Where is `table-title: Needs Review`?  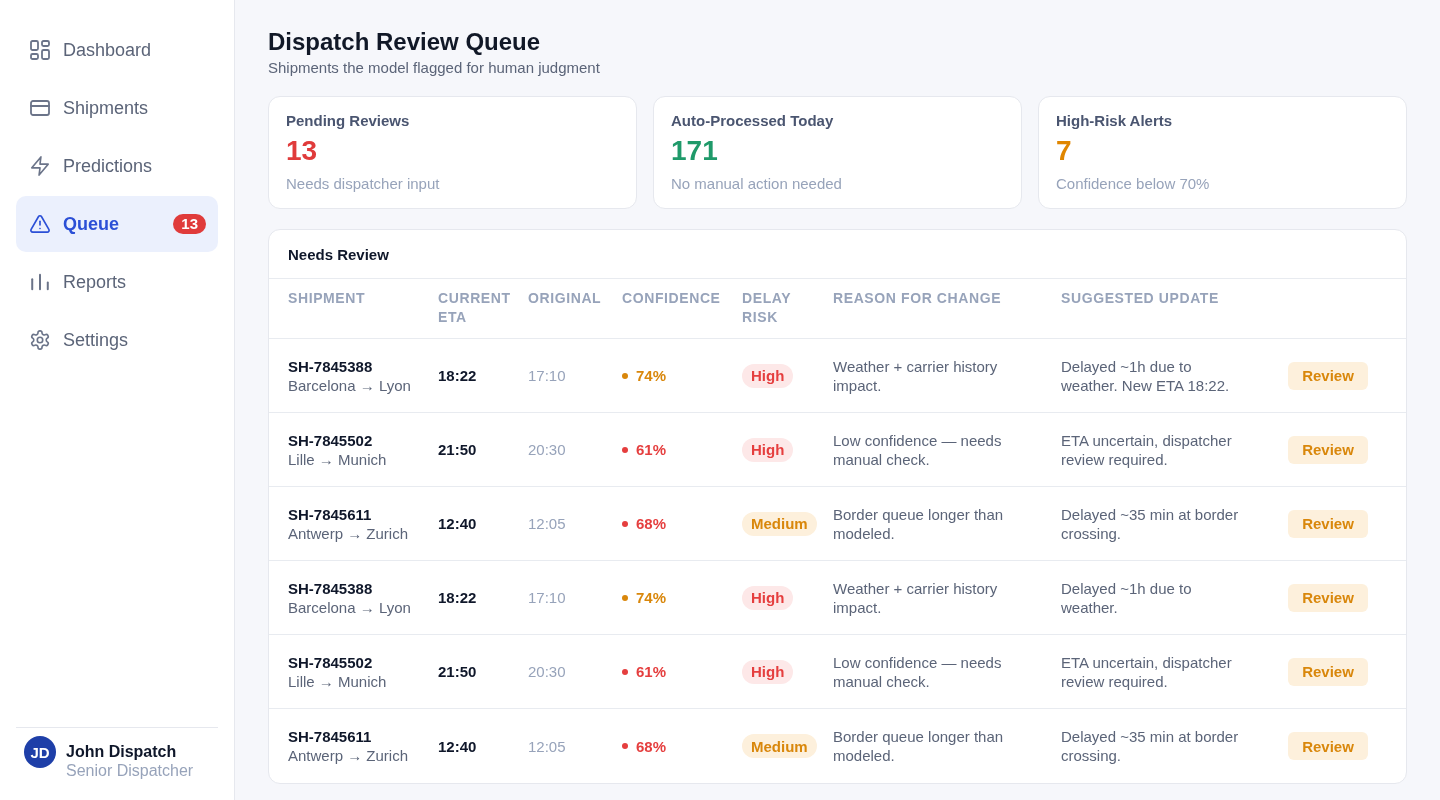
table-title: Needs Review is located at coordinates (338, 254).